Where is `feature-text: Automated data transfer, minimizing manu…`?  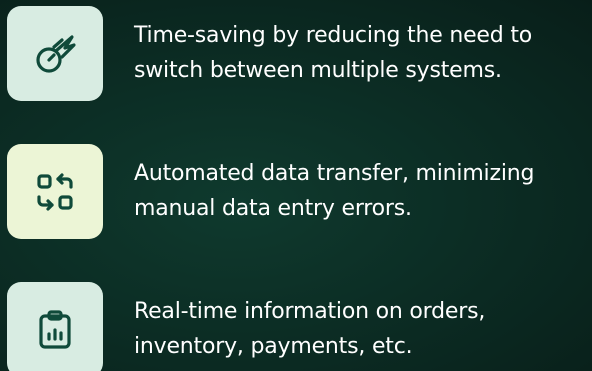 feature-text: Automated data transfer, minimizing manu… is located at coordinates (334, 191).